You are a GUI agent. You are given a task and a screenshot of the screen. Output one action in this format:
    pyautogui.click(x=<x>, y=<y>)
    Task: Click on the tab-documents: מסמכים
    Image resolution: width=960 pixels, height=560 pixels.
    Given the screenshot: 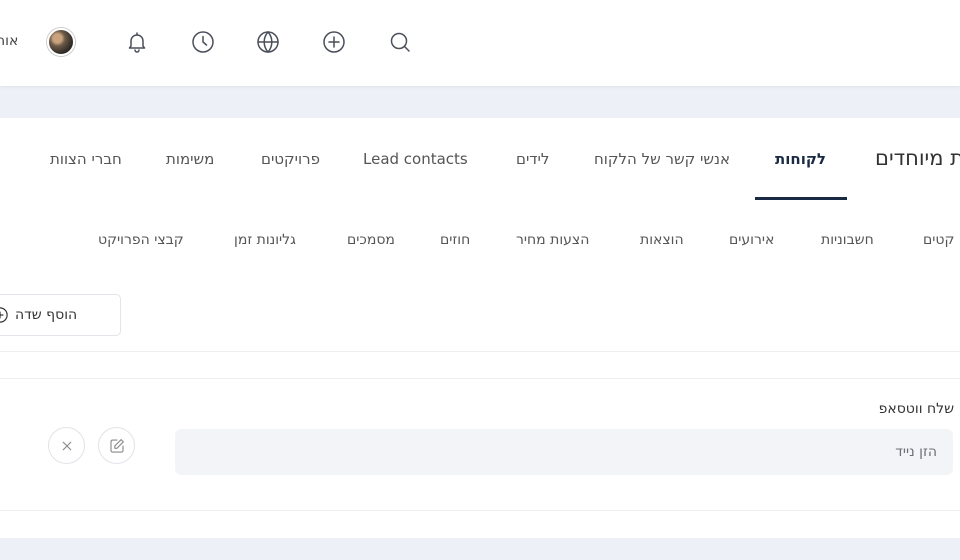 What is the action you would take?
    pyautogui.click(x=371, y=240)
    